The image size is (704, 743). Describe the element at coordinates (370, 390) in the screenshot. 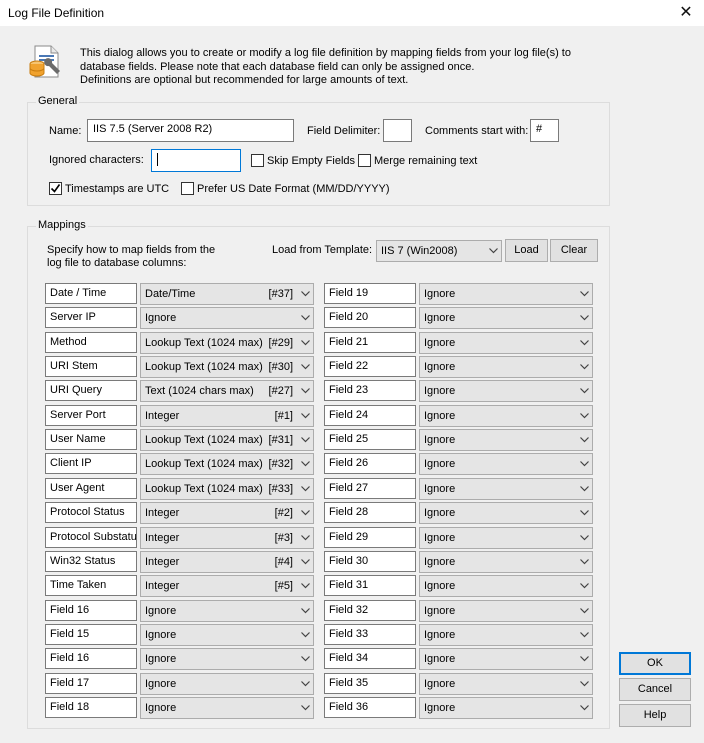

I see `source-field-input: Field 23` at that location.